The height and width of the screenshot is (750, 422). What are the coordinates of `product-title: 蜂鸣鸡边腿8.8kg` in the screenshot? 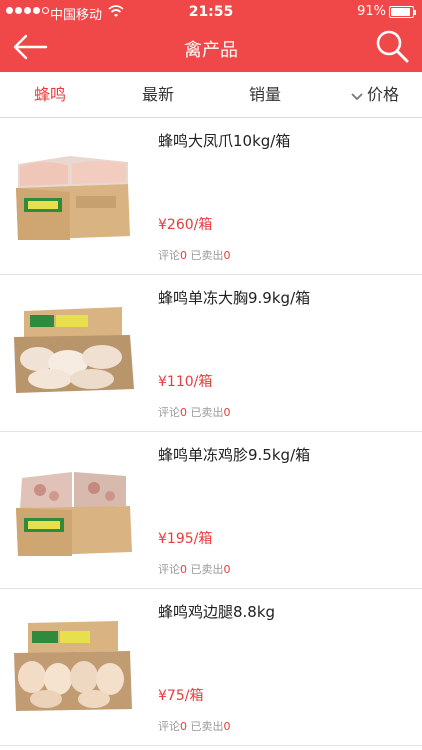 It's located at (217, 612).